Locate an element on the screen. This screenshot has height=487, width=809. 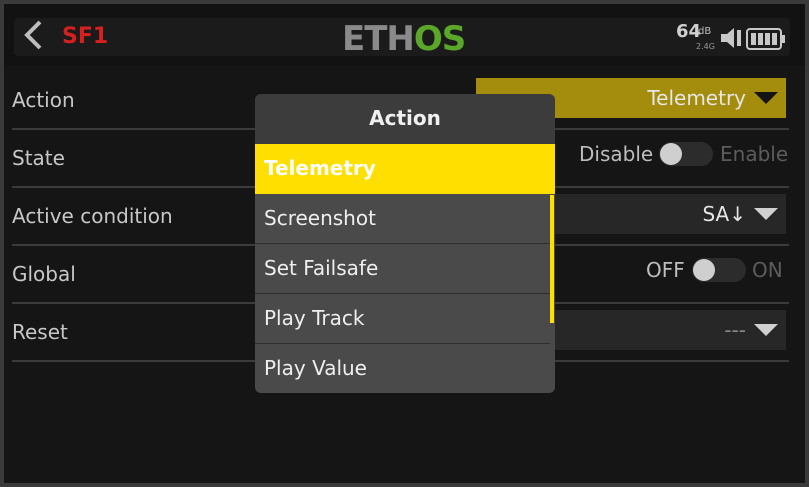
active-condition-label: Active condition is located at coordinates (92, 216).